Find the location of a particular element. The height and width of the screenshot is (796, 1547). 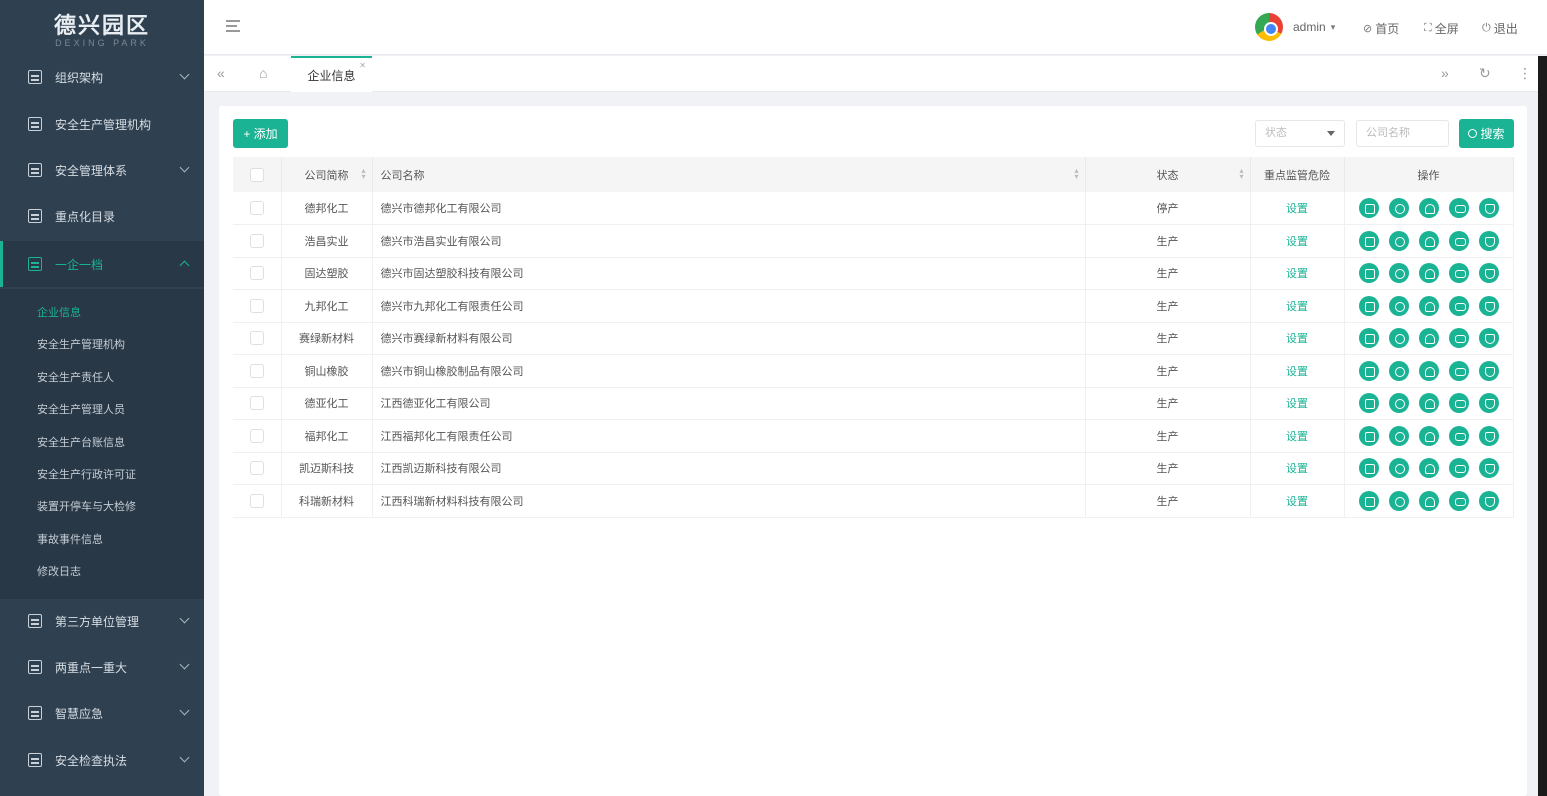

more-icon: ⋮ is located at coordinates (1525, 73).